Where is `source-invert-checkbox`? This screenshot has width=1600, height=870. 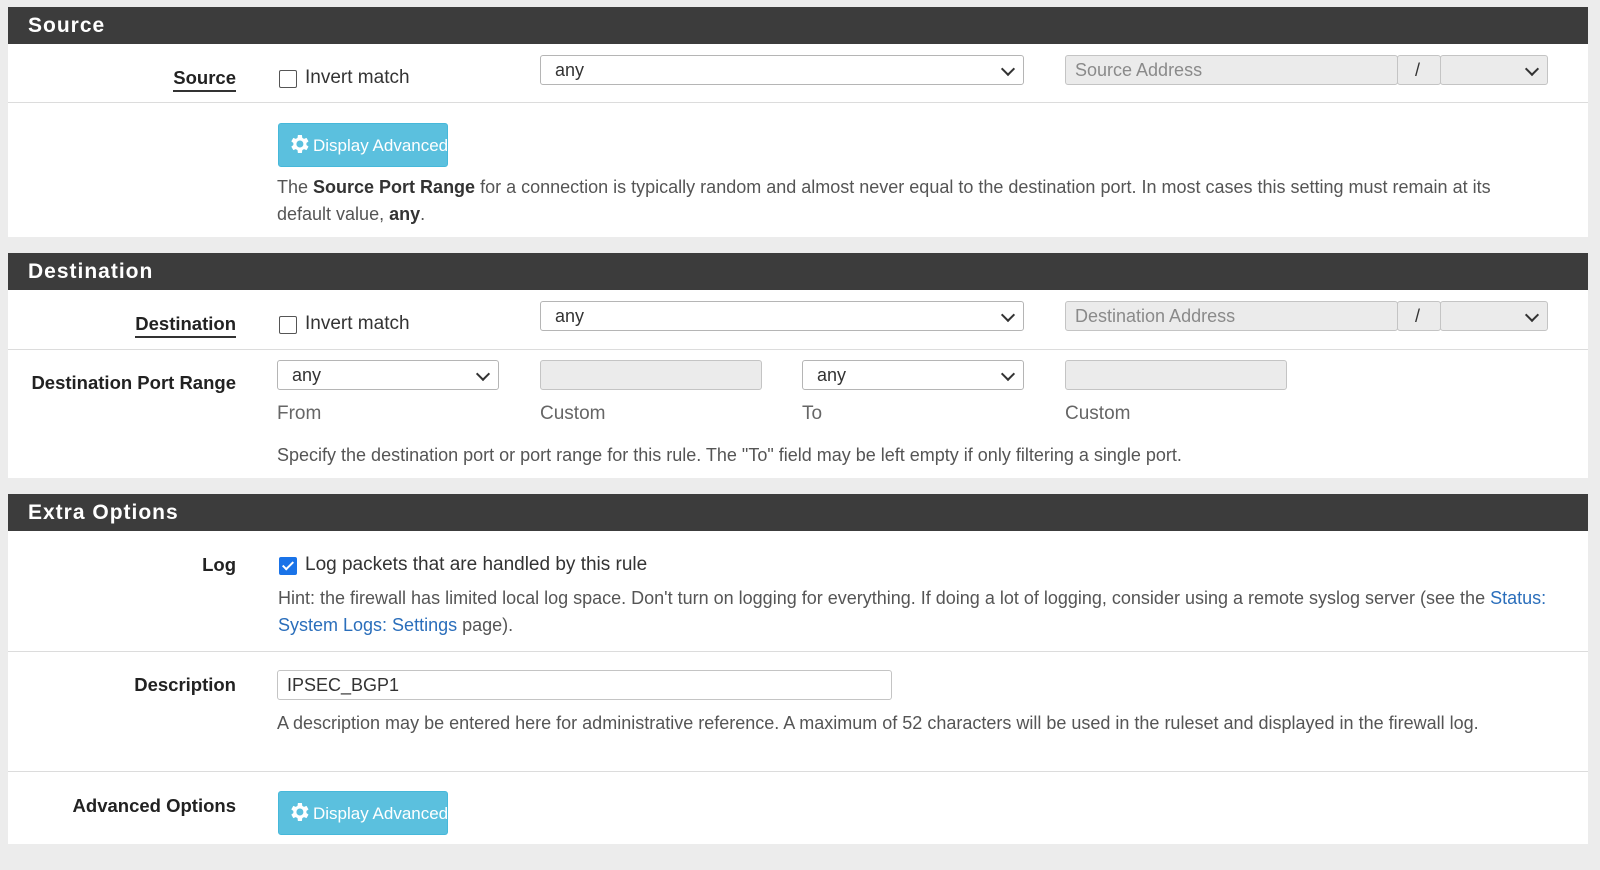 source-invert-checkbox is located at coordinates (288, 79).